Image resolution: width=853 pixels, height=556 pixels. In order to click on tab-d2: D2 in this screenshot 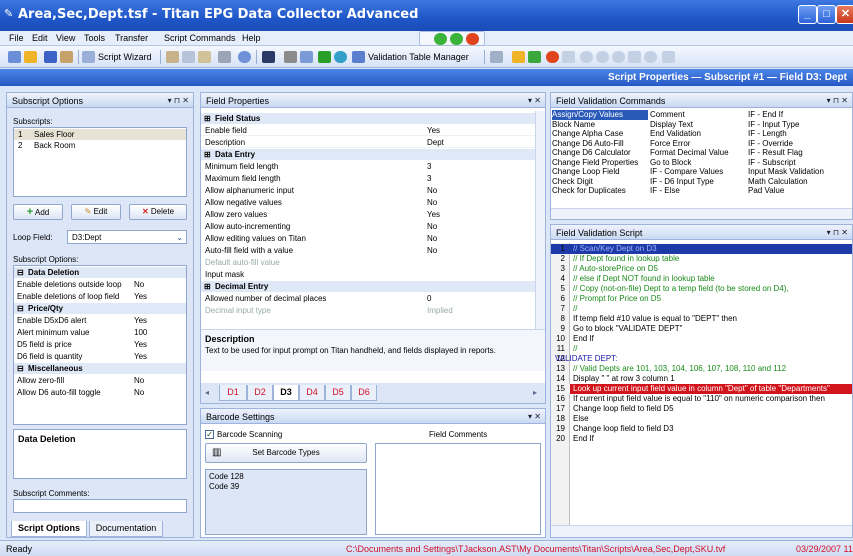, I will do `click(260, 393)`.